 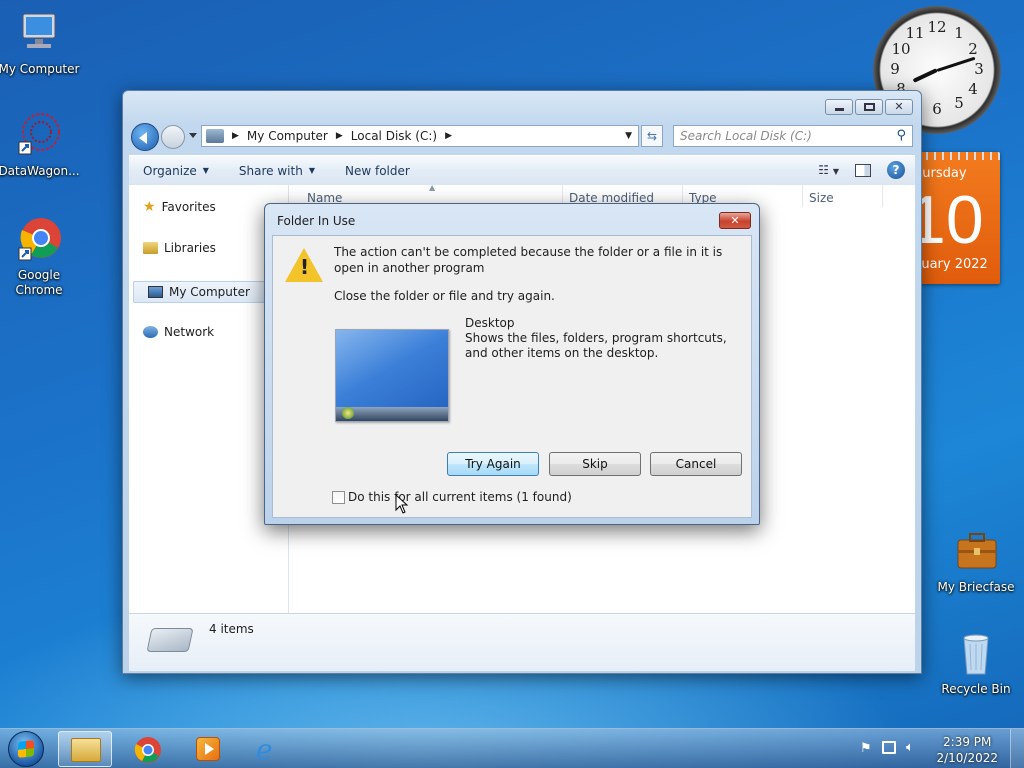 I want to click on folder-icon, so click(x=86, y=750).